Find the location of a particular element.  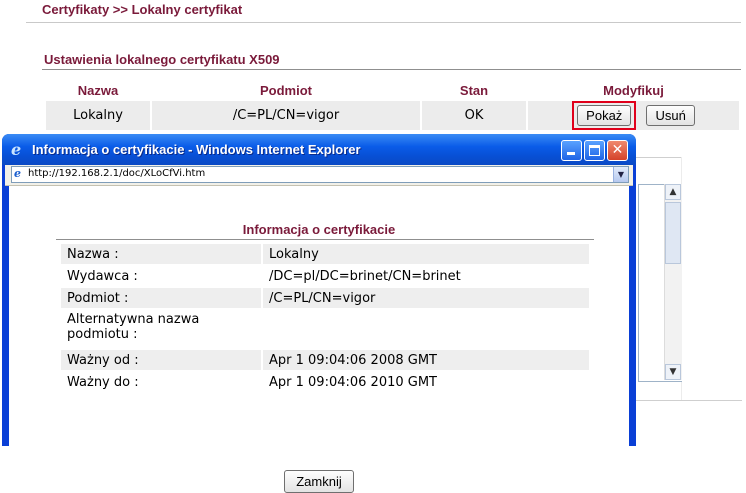

info-label: Podmiot : is located at coordinates (161, 298).